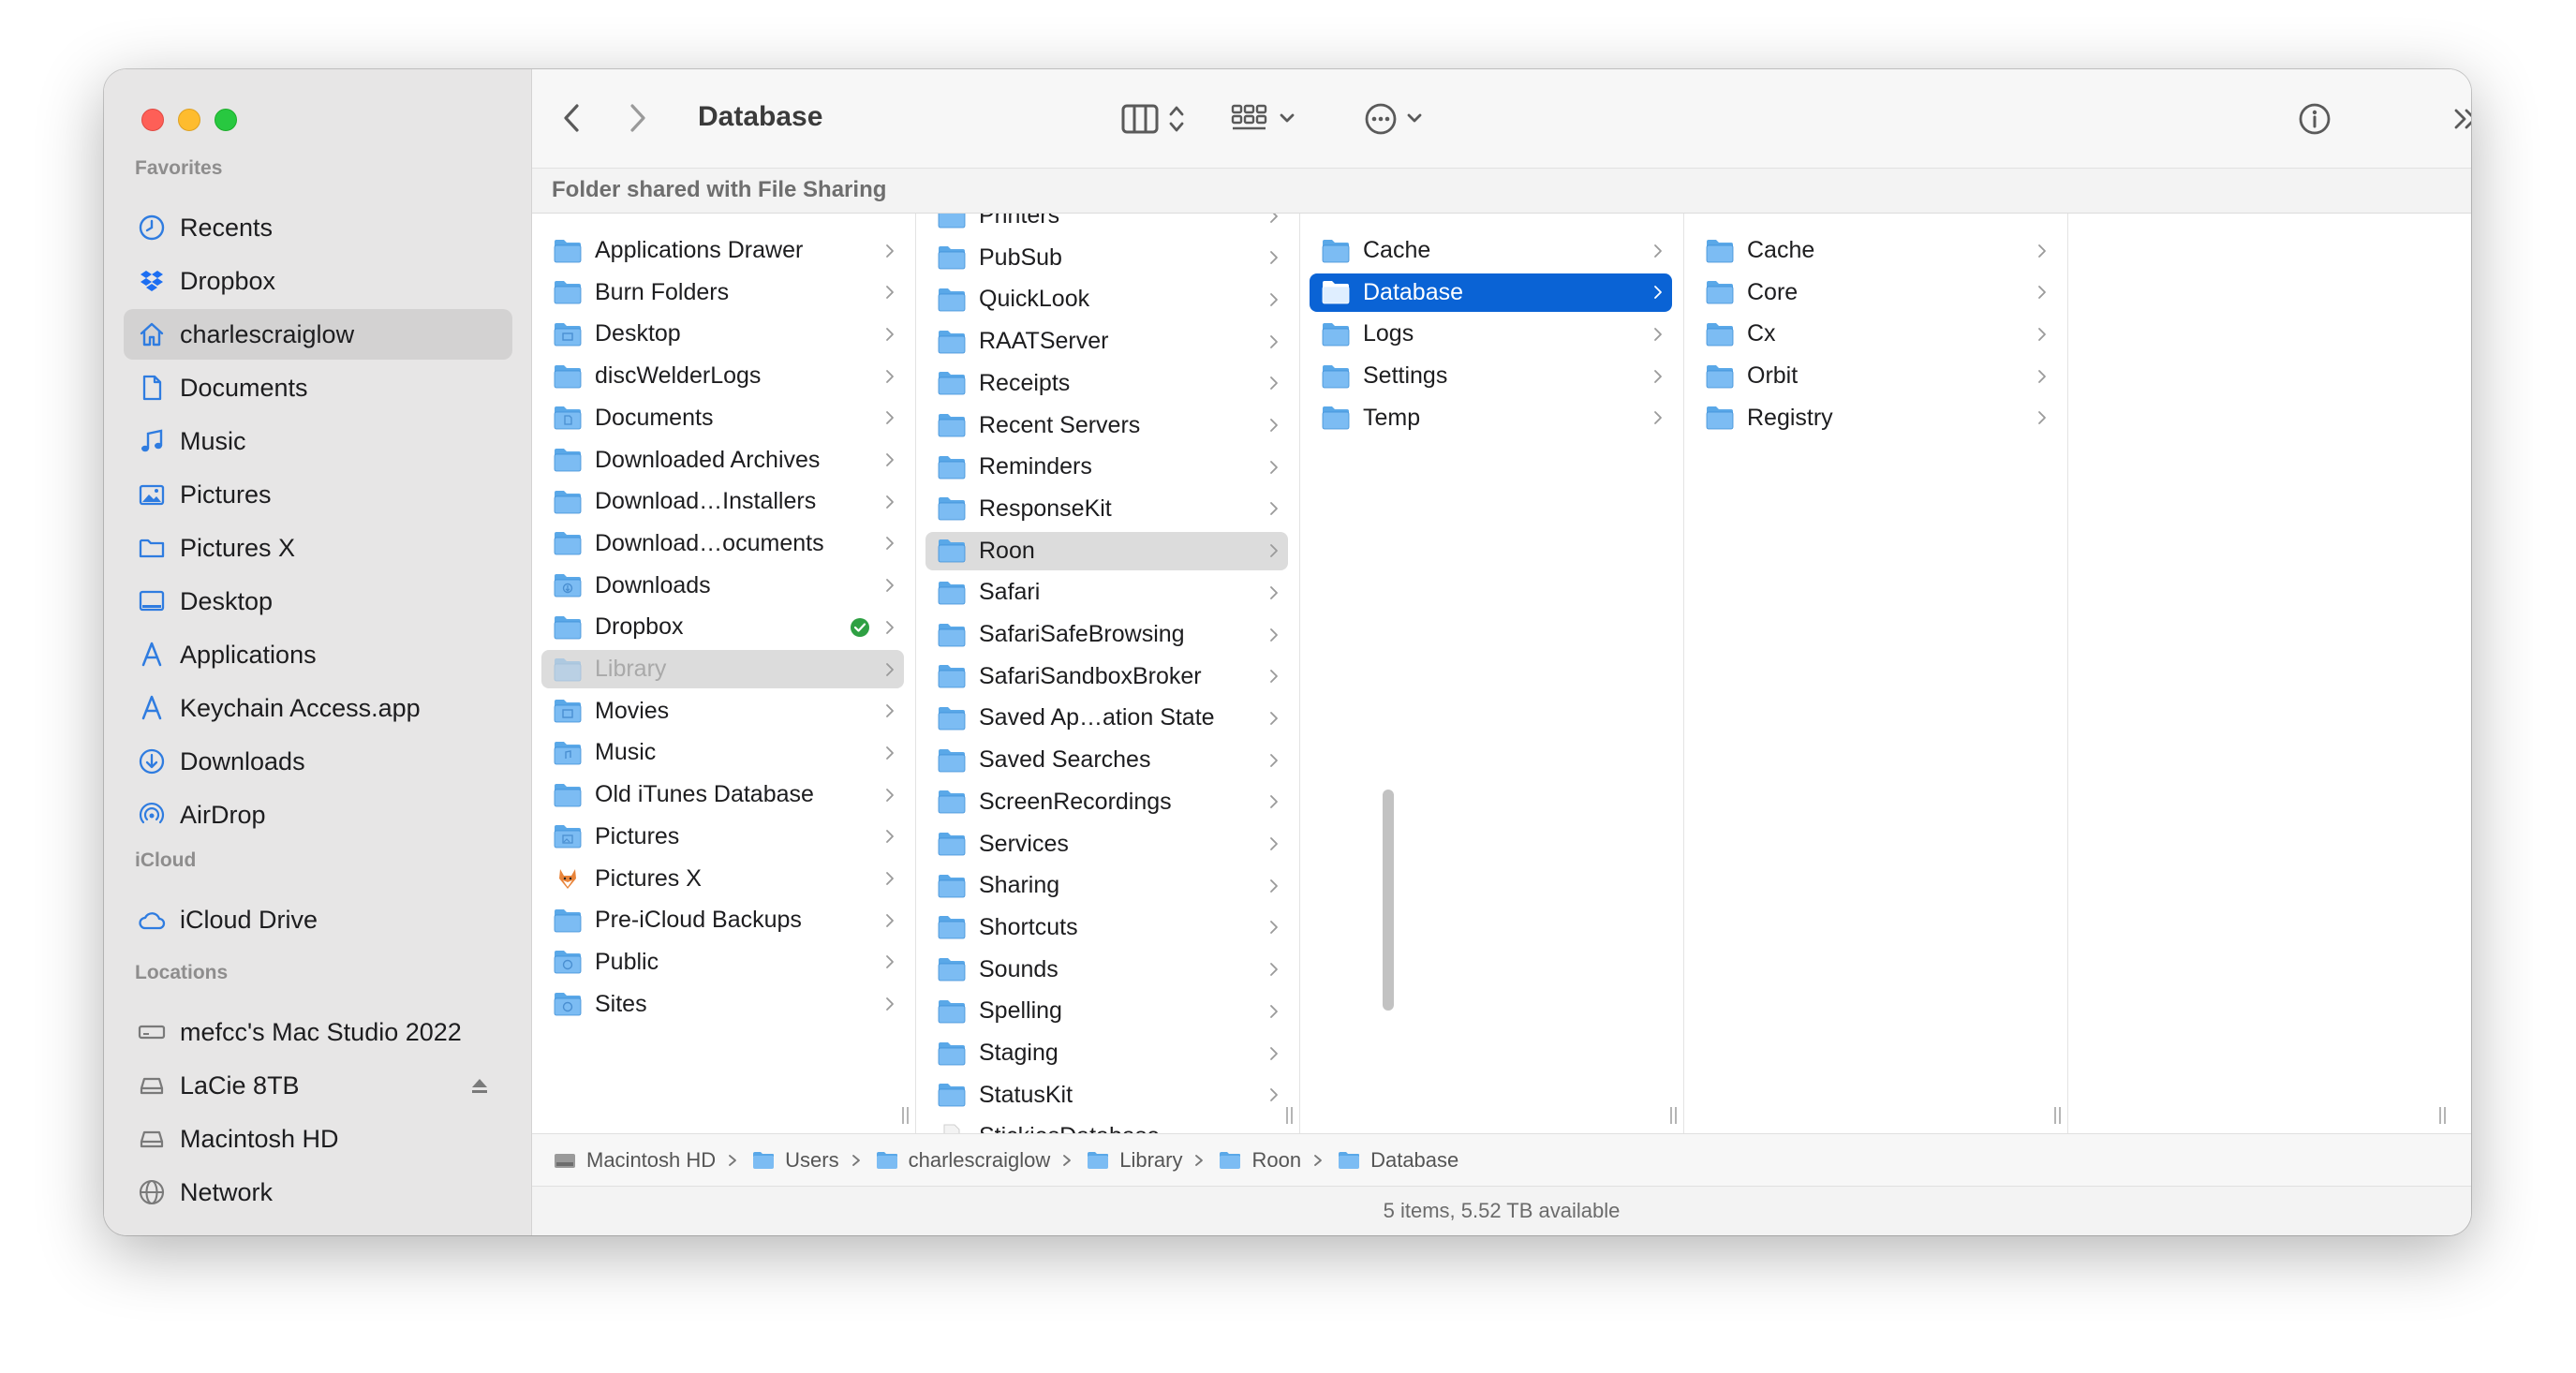  What do you see at coordinates (722, 418) in the screenshot?
I see `folder-row-documents: Documents` at bounding box center [722, 418].